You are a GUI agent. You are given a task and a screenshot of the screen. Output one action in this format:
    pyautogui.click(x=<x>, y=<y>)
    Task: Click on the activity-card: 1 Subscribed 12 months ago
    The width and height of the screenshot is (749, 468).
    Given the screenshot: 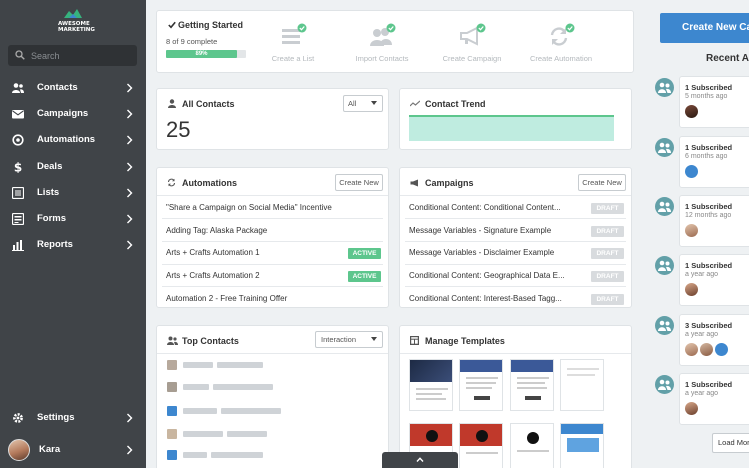 What is the action you would take?
    pyautogui.click(x=714, y=221)
    